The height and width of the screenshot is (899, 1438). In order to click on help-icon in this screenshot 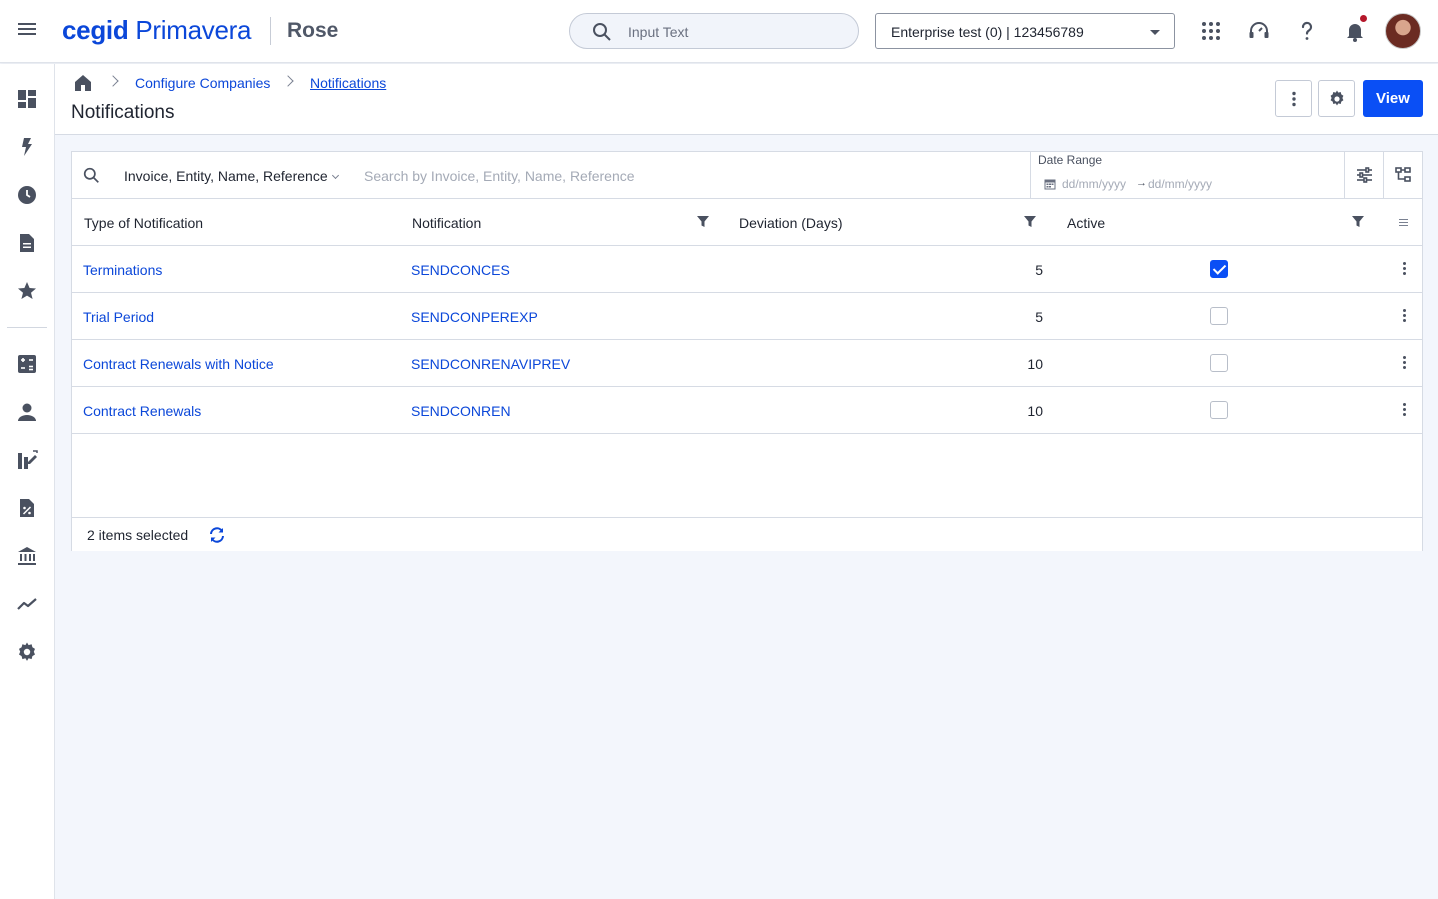, I will do `click(1307, 31)`.